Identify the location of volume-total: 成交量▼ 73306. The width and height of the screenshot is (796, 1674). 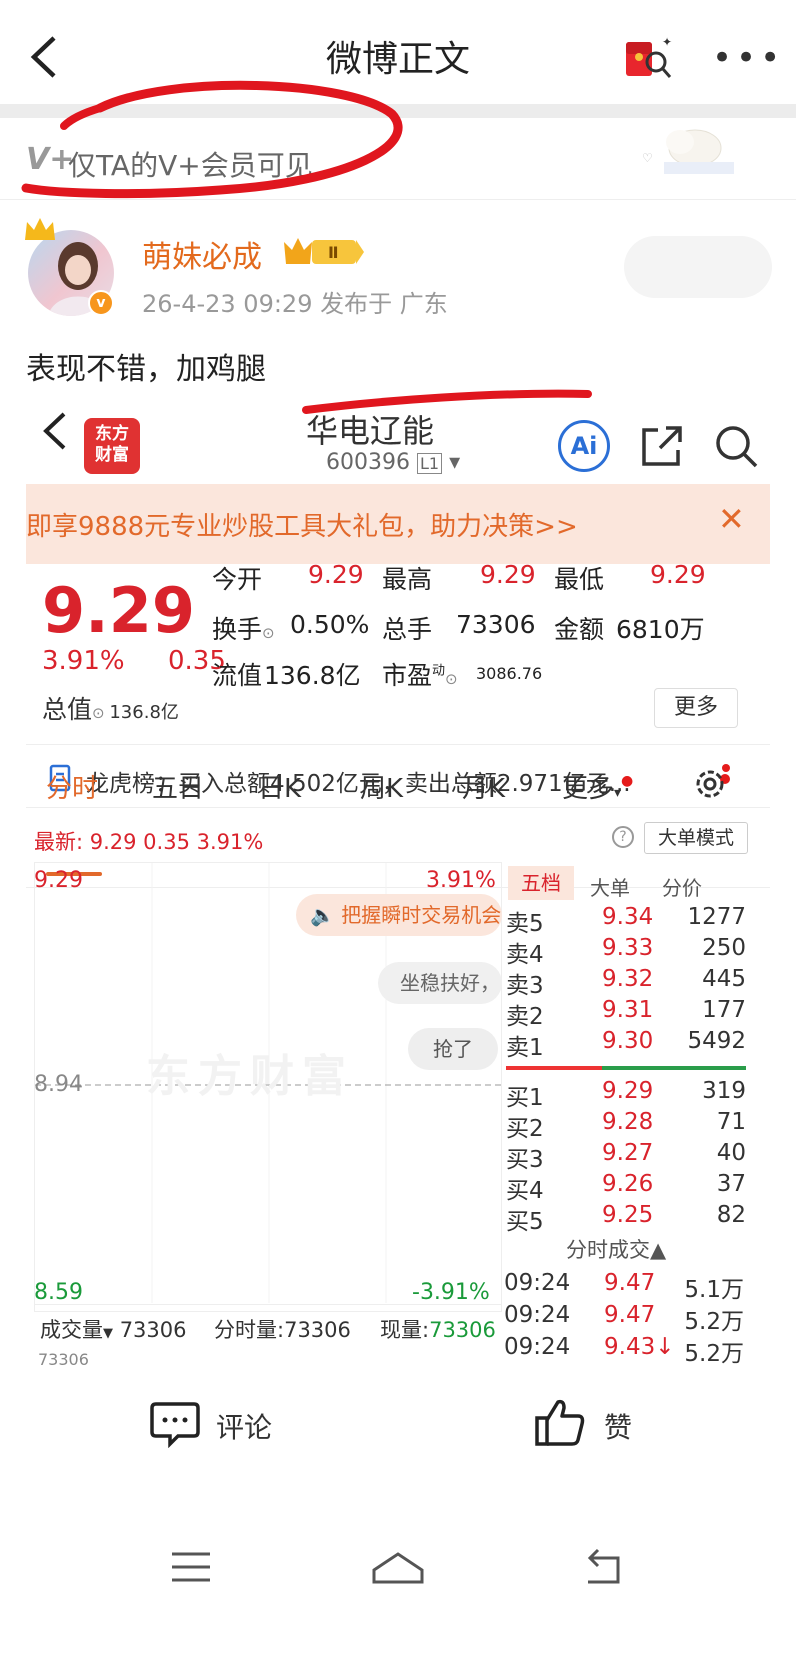
(113, 1330).